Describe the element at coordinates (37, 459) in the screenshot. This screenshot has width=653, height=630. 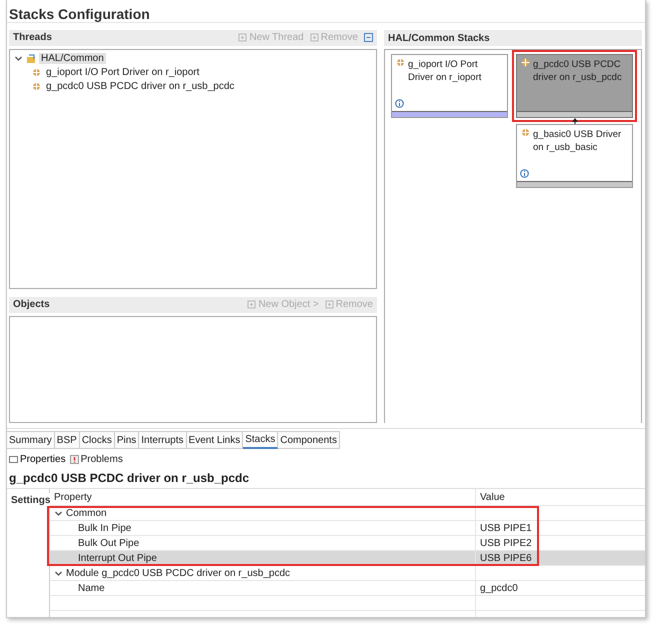
I see `view-tab: Properties` at that location.